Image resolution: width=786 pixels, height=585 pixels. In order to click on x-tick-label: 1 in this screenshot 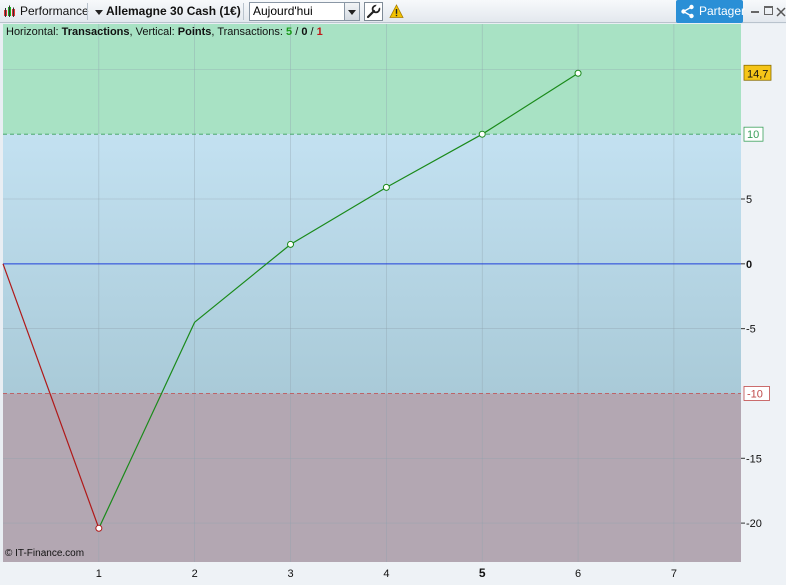, I will do `click(99, 574)`.